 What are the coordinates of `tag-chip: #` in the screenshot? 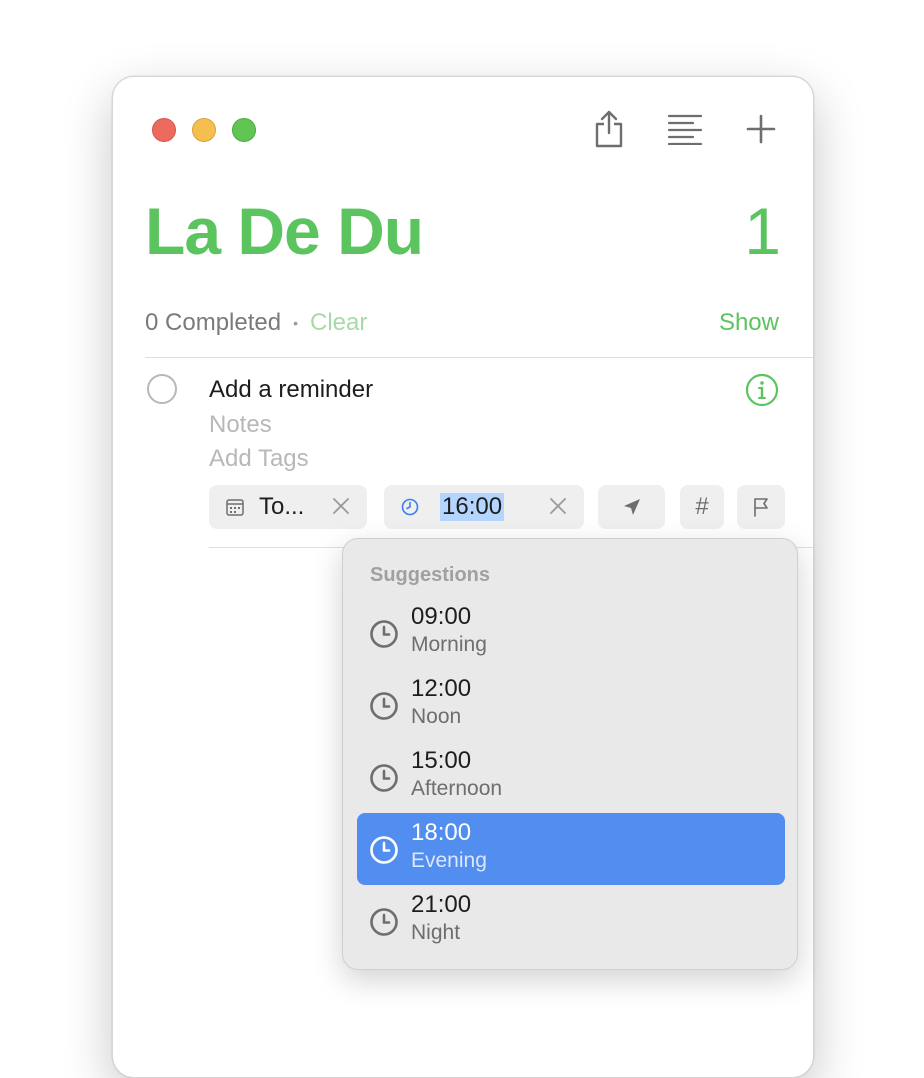 It's located at (702, 507).